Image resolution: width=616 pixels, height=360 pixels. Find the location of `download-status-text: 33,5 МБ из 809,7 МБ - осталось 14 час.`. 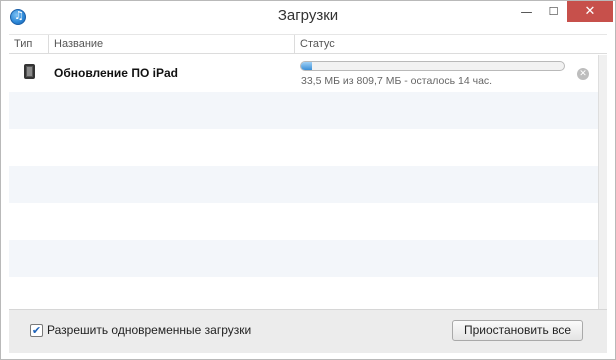

download-status-text: 33,5 МБ из 809,7 МБ - осталось 14 час. is located at coordinates (397, 81).